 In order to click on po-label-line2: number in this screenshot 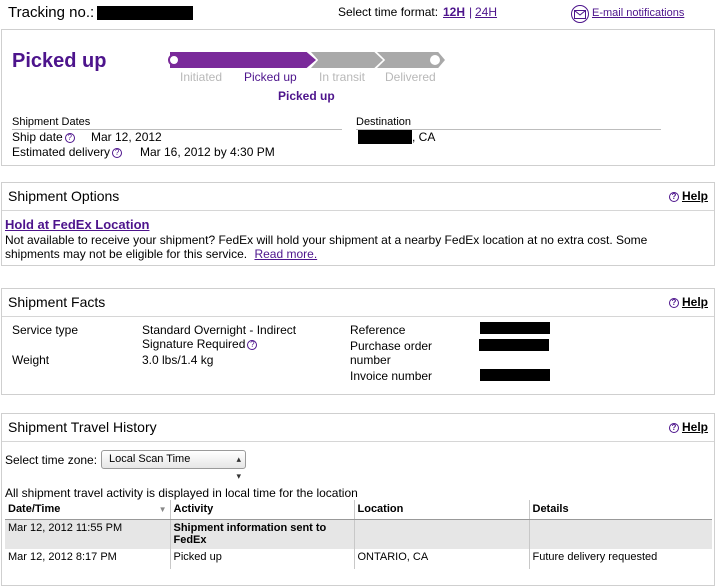, I will do `click(370, 360)`.